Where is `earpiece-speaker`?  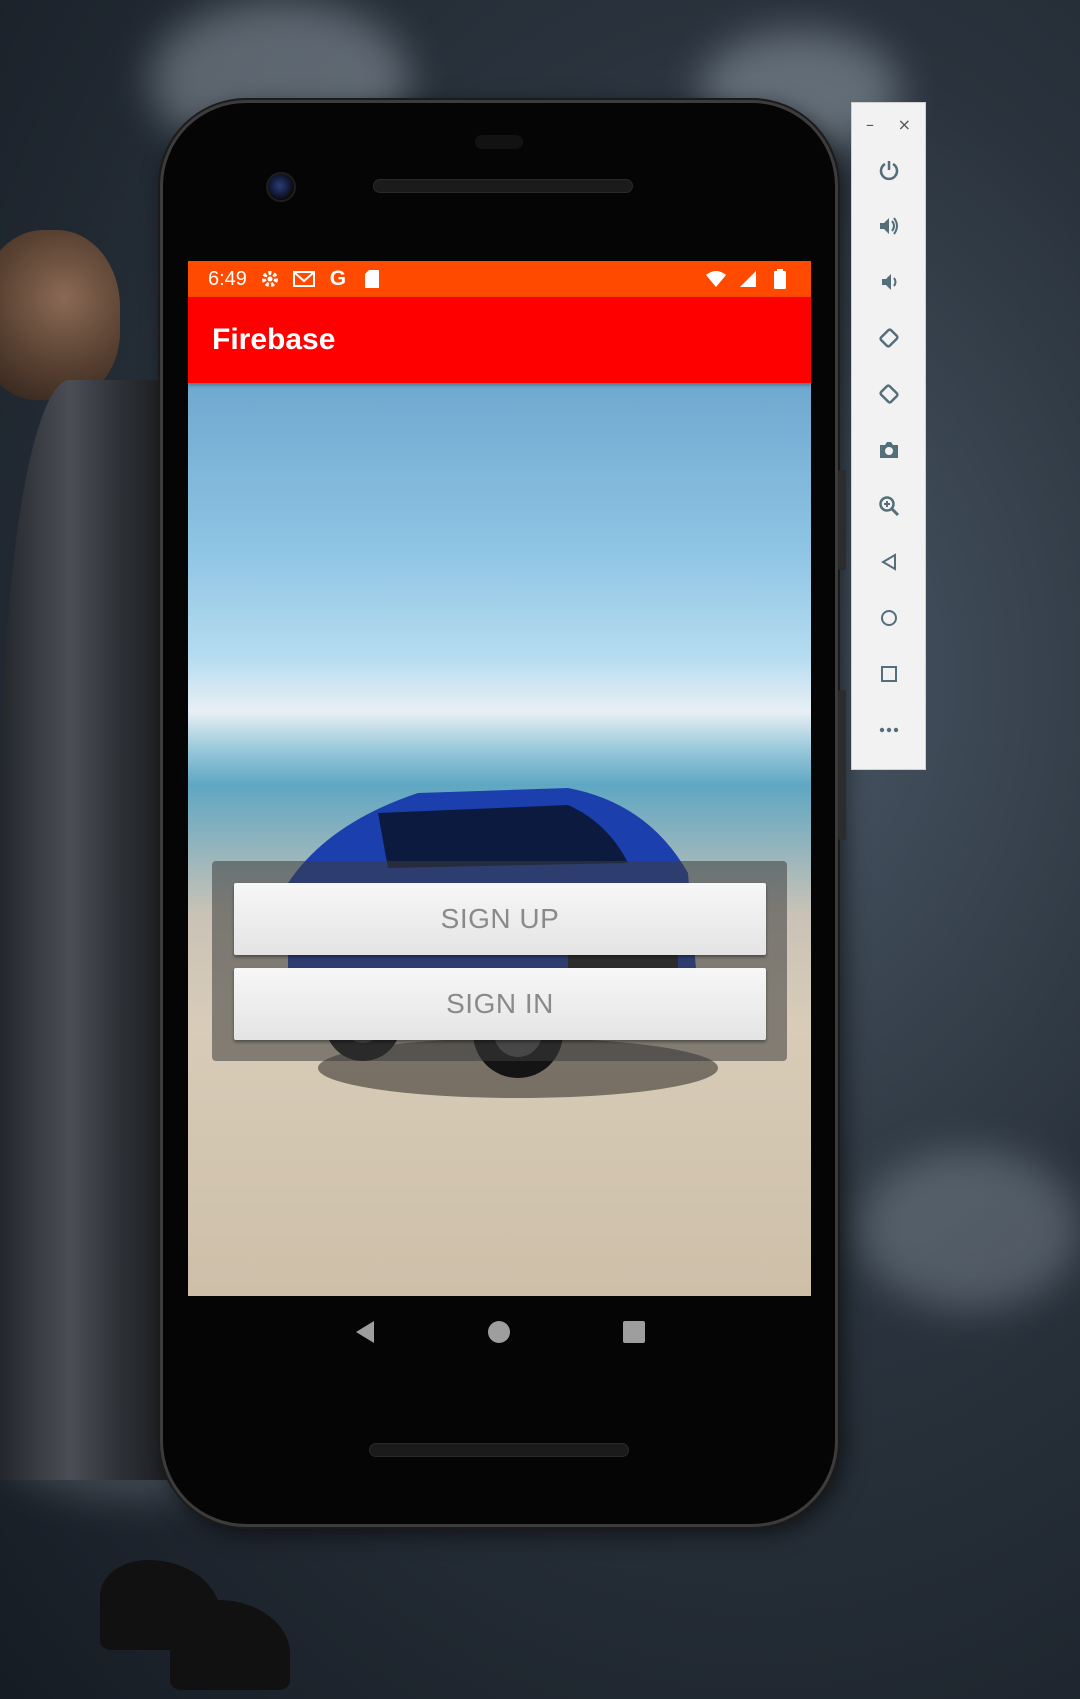 earpiece-speaker is located at coordinates (503, 186).